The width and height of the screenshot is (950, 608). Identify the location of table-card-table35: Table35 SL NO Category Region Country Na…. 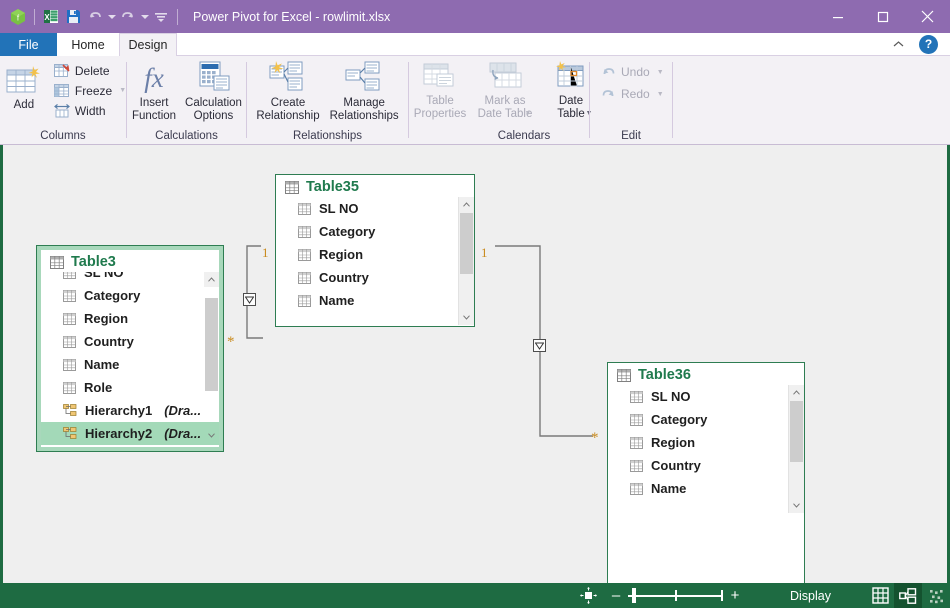
(375, 250).